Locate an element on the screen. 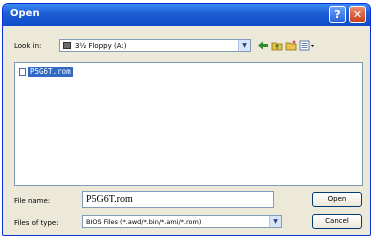 The height and width of the screenshot is (240, 376). lookin-dropdown: 3½ Floppy (A:) ▼ is located at coordinates (155, 45).